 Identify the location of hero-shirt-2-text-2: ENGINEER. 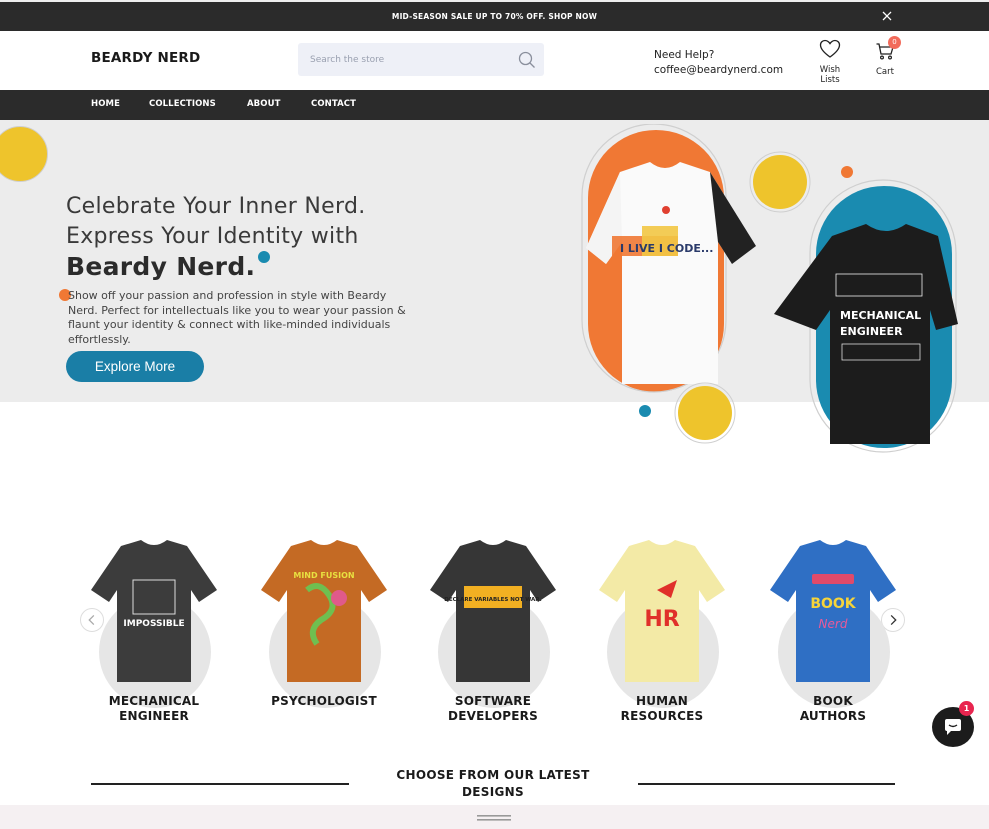
(871, 331).